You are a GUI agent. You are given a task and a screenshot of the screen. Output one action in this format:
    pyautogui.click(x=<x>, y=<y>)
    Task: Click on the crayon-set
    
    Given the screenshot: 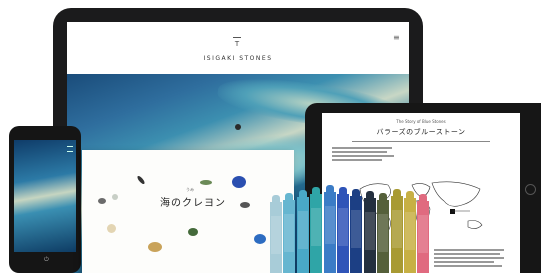 What is the action you would take?
    pyautogui.click(x=352, y=227)
    